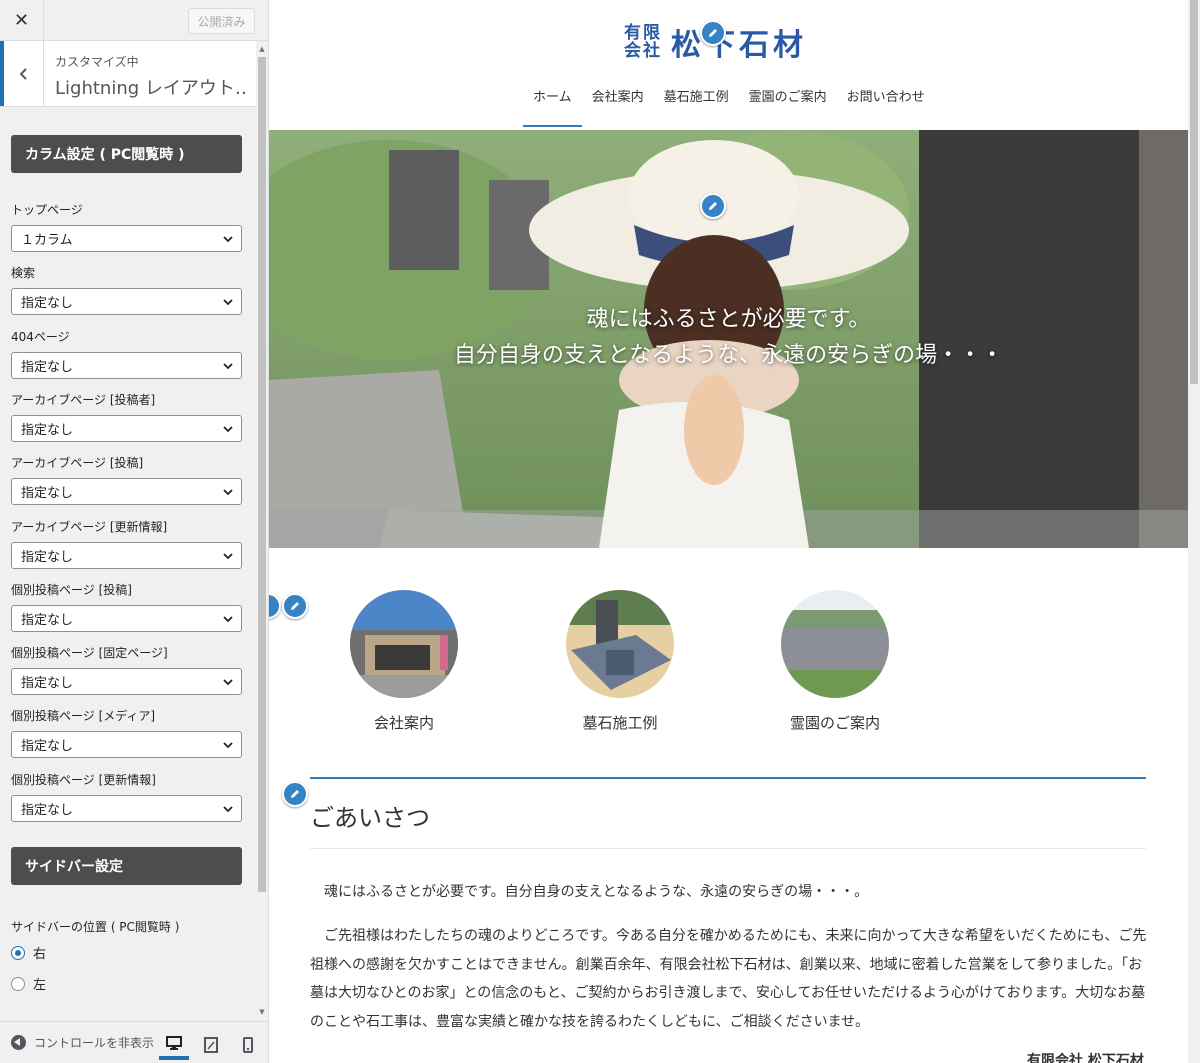  I want to click on edit-widget-shortcut-partial, so click(275, 606).